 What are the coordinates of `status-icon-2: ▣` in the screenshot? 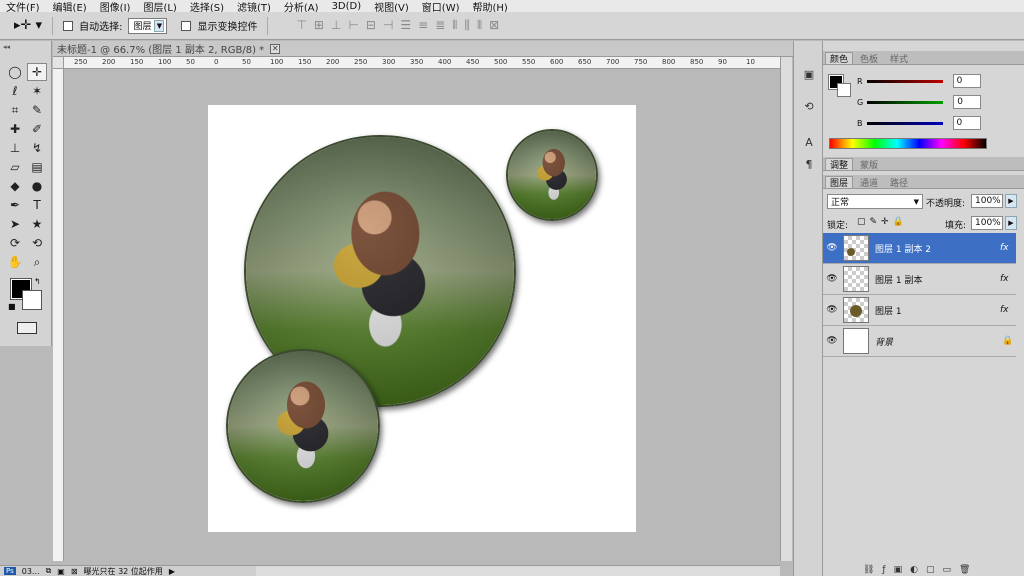 It's located at (61, 571).